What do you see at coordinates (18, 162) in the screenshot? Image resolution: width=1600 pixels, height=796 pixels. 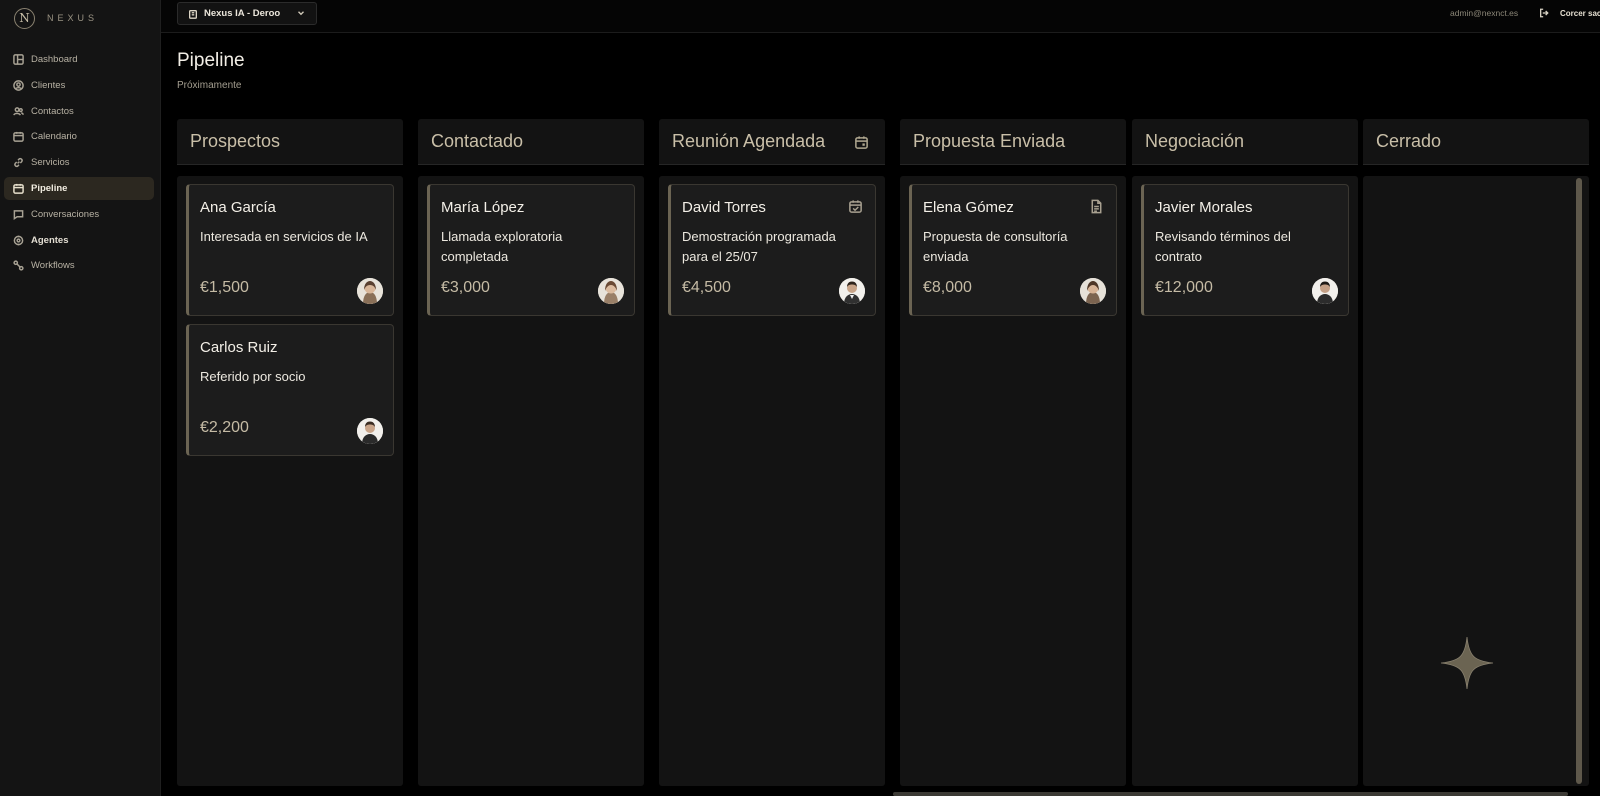 I see `link-icon` at bounding box center [18, 162].